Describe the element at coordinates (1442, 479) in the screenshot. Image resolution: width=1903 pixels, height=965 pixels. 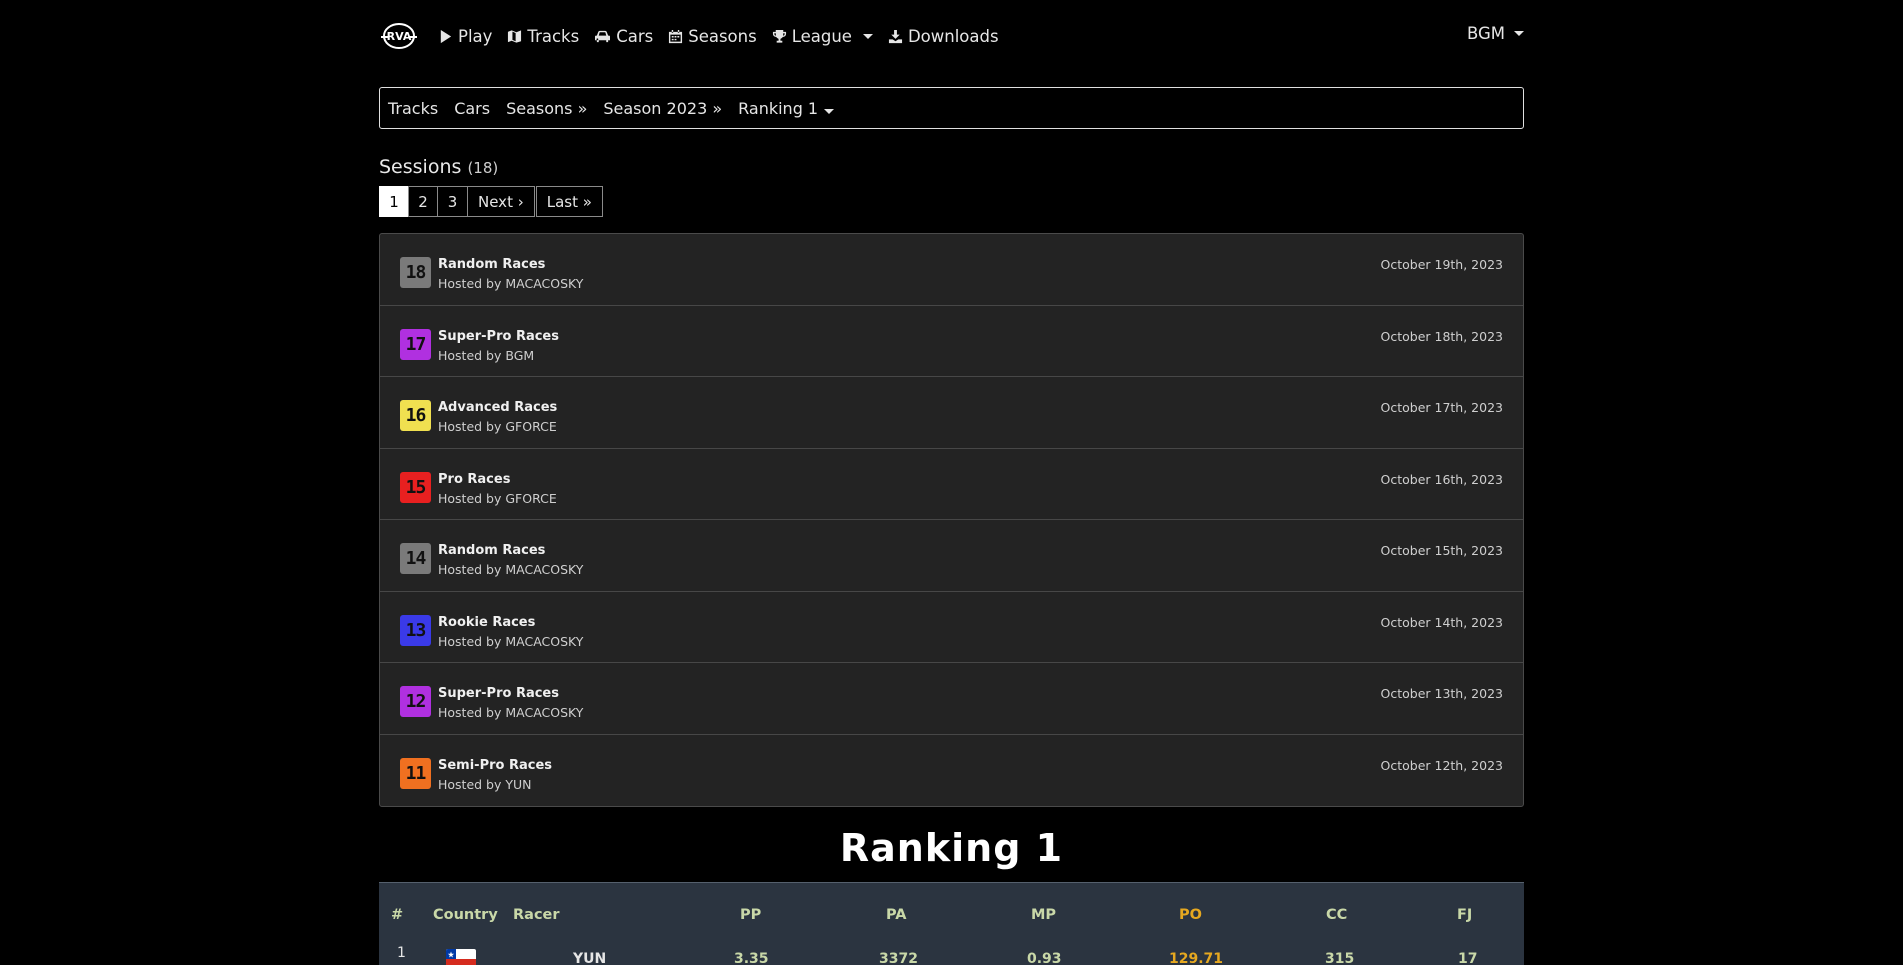
I see `session-date: October 16th, 2023` at that location.